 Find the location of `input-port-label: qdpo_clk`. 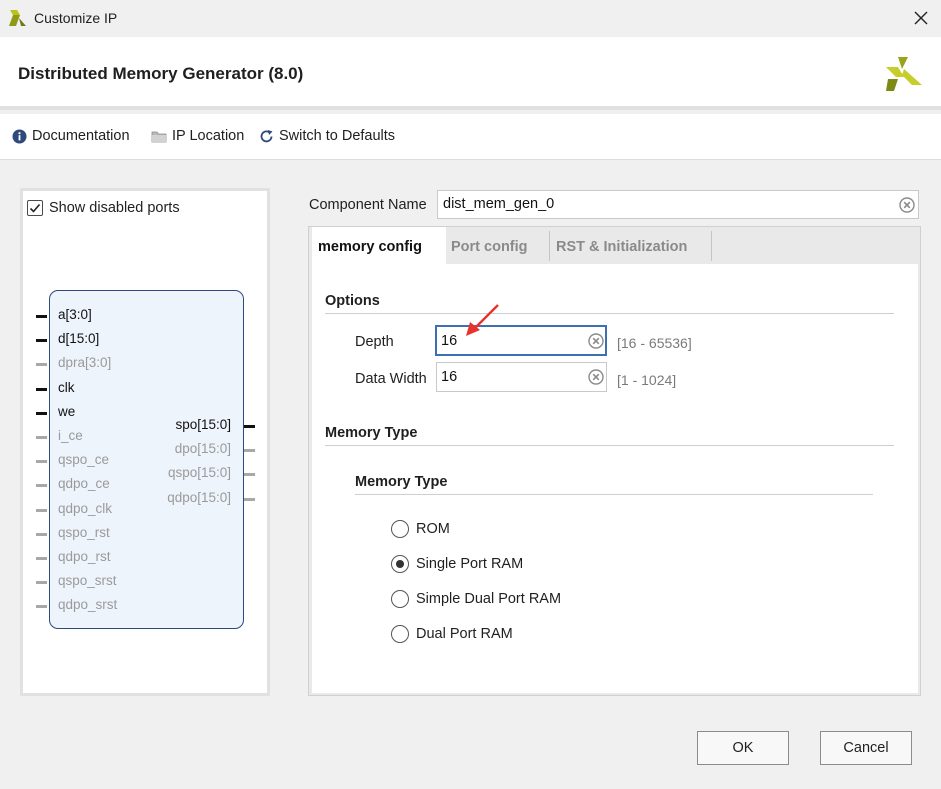

input-port-label: qdpo_clk is located at coordinates (85, 508).